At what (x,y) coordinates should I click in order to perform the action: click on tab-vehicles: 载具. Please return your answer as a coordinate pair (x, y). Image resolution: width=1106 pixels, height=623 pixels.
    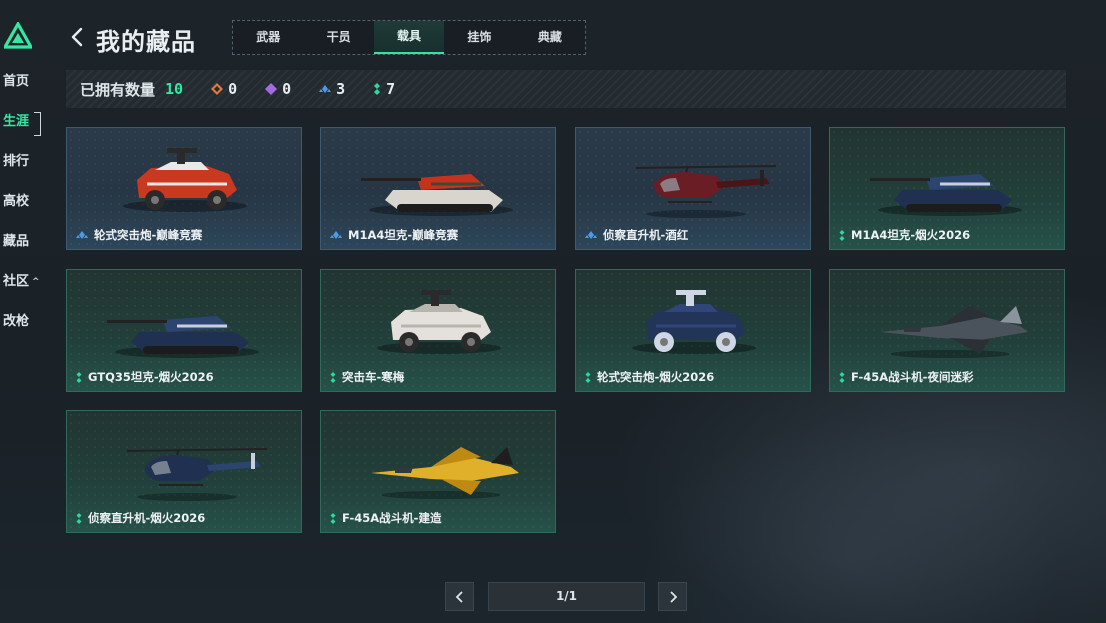
    Looking at the image, I should click on (409, 37).